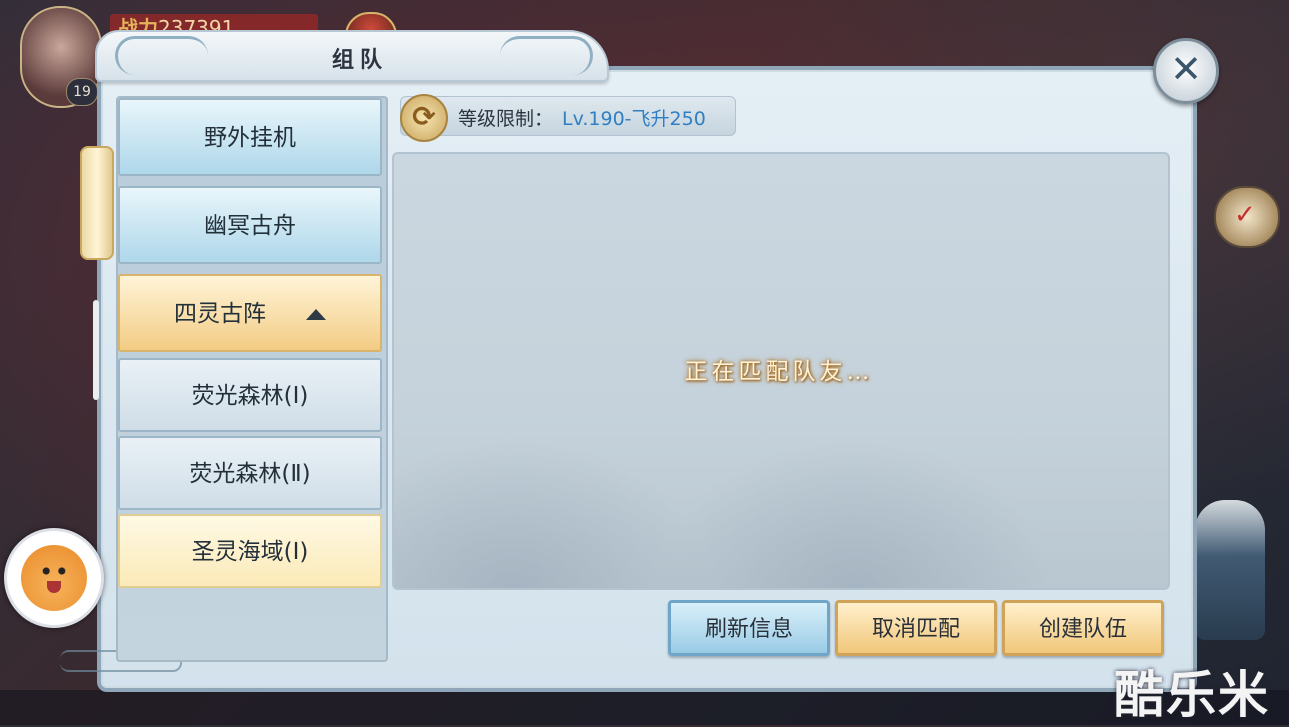 Image resolution: width=1289 pixels, height=727 pixels. Describe the element at coordinates (1230, 570) in the screenshot. I see `background-character` at that location.